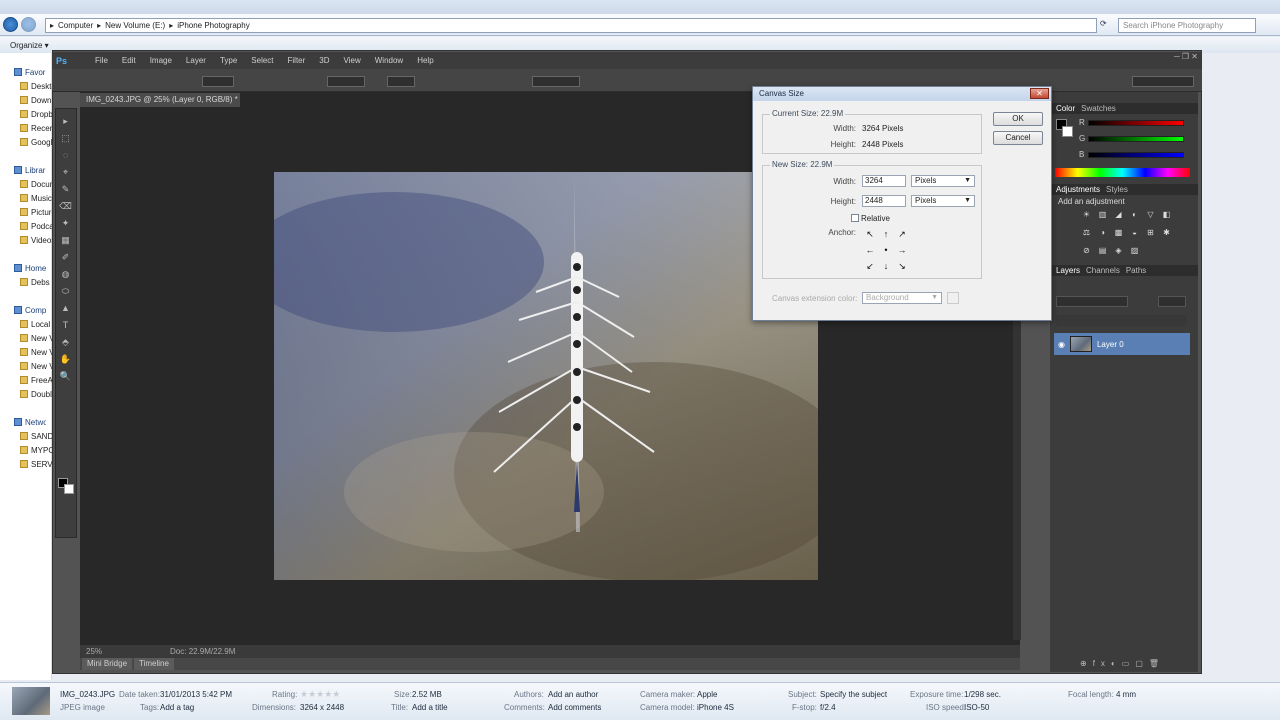  I want to click on hand-tool-icon: ✋, so click(65, 359).